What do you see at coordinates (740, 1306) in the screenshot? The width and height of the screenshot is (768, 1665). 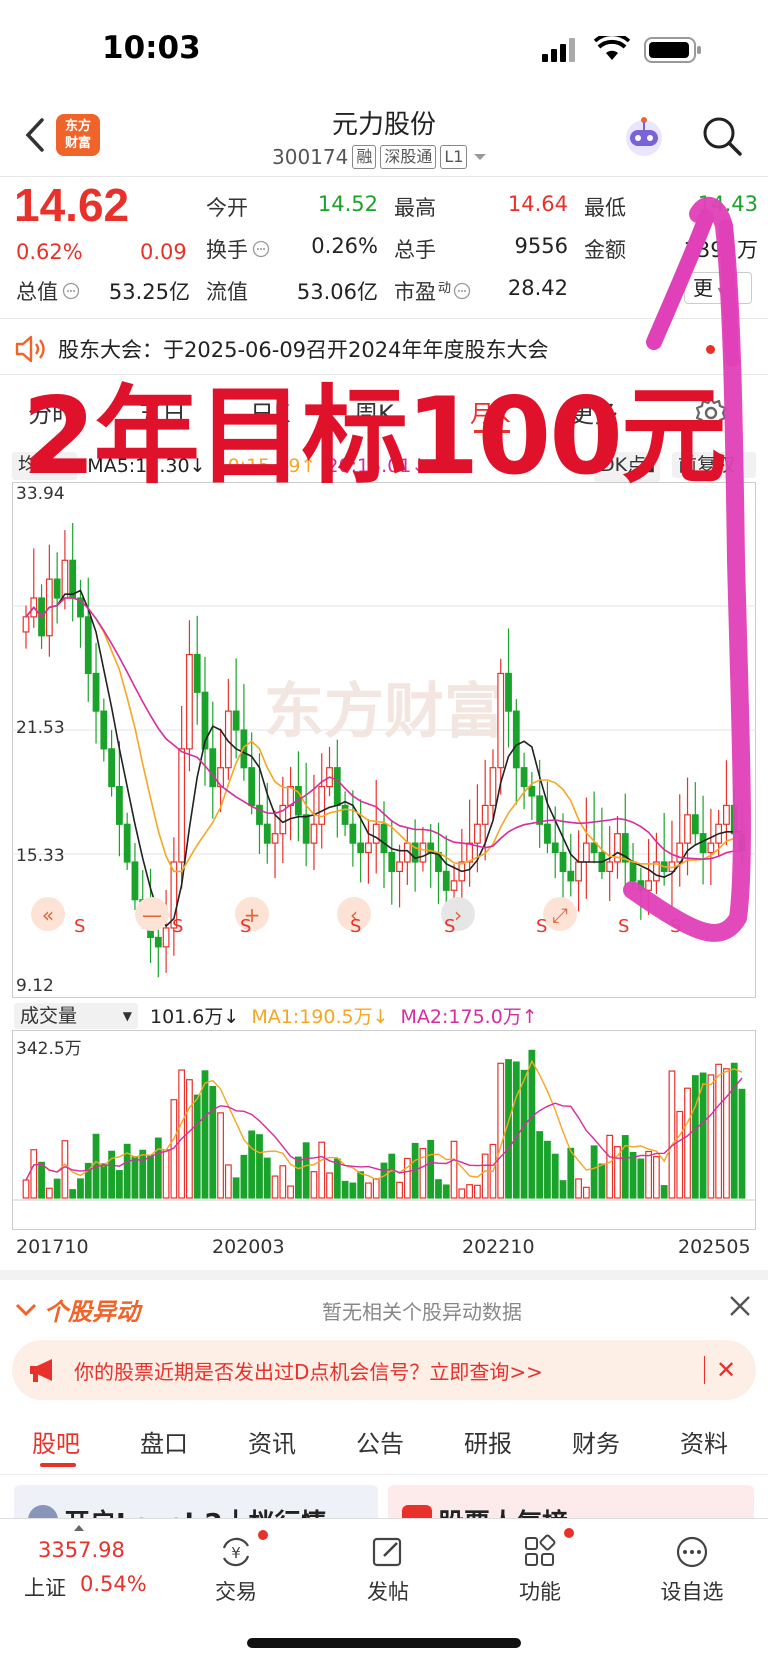 I see `close-icon` at bounding box center [740, 1306].